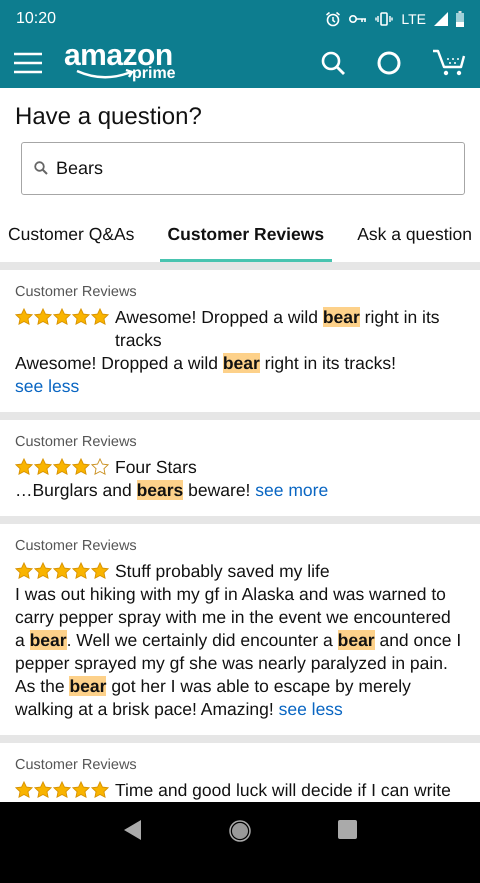  Describe the element at coordinates (36, 19) in the screenshot. I see `clock-time: 10:20` at that location.